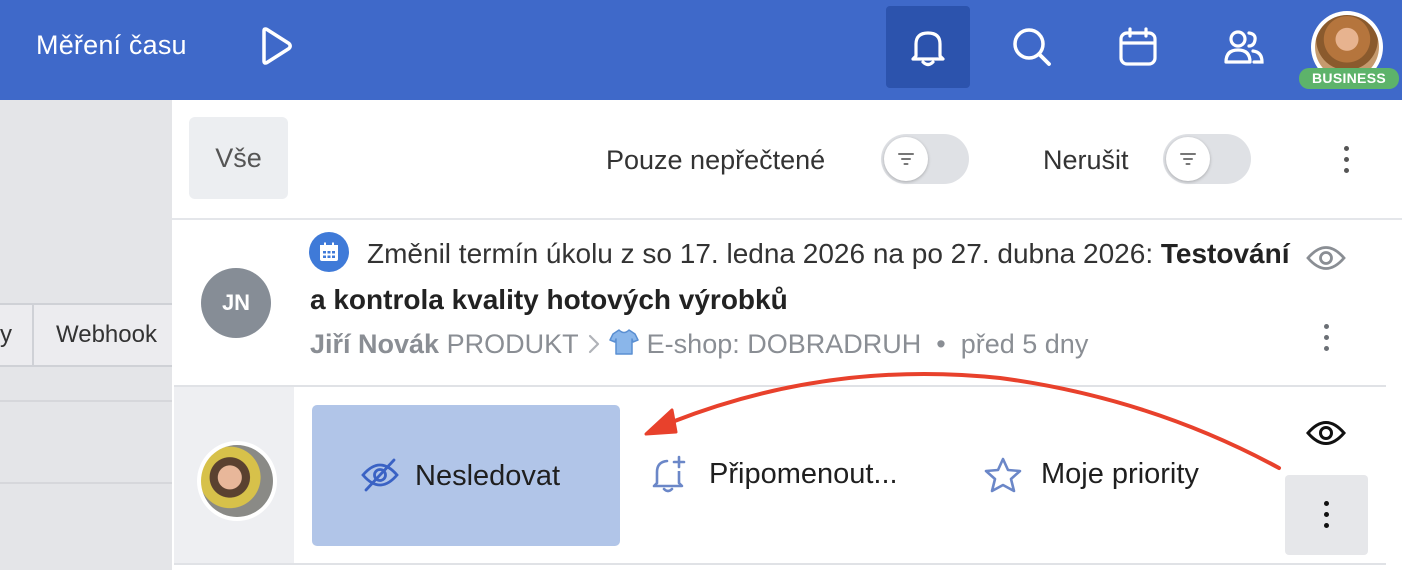 The image size is (1402, 570). What do you see at coordinates (1120, 474) in the screenshot?
I see `my-priorities-button: Moje priority` at bounding box center [1120, 474].